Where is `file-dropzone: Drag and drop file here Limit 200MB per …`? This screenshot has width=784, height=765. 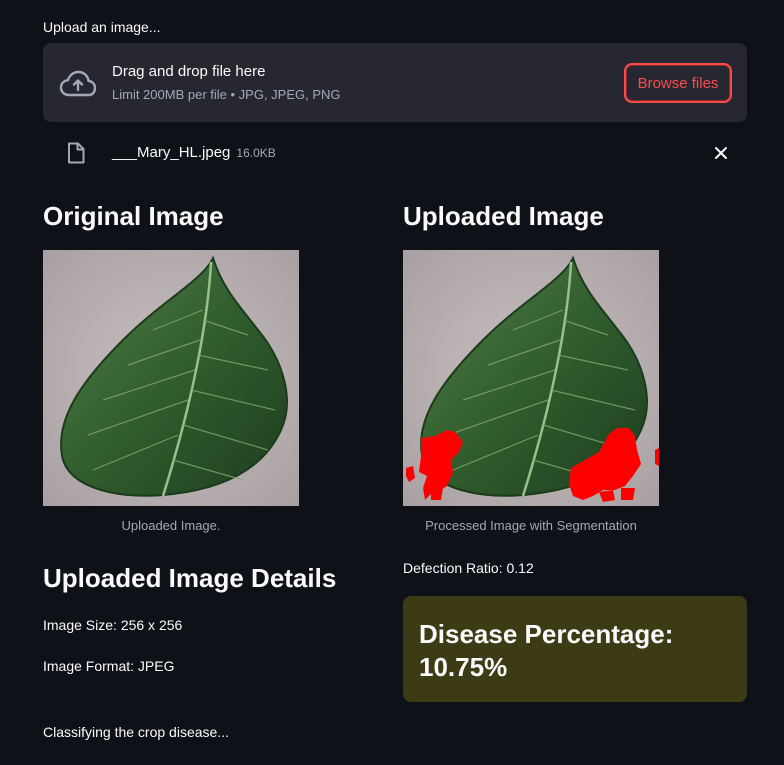 file-dropzone: Drag and drop file here Limit 200MB per … is located at coordinates (395, 82).